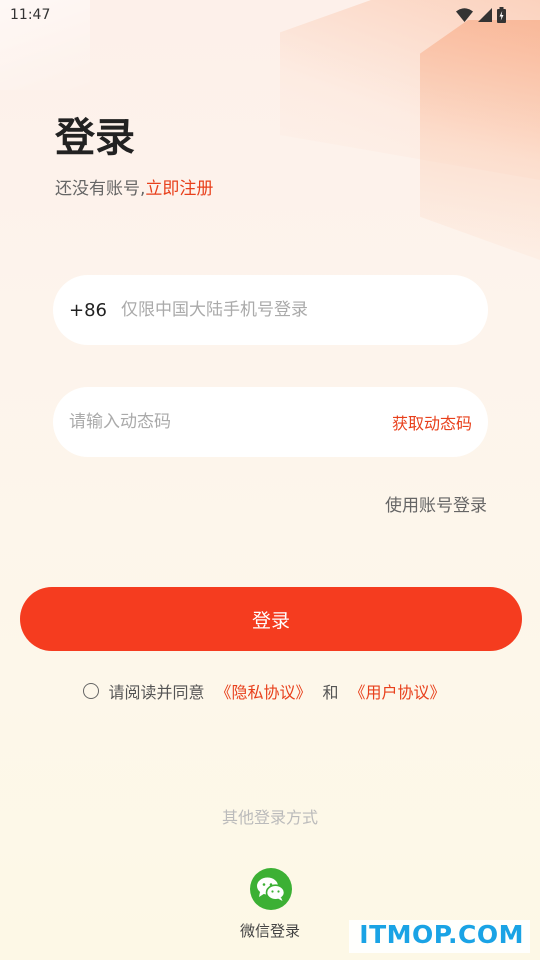 This screenshot has width=540, height=960. What do you see at coordinates (269, 817) in the screenshot?
I see `other-login-label: 其他登录方式` at bounding box center [269, 817].